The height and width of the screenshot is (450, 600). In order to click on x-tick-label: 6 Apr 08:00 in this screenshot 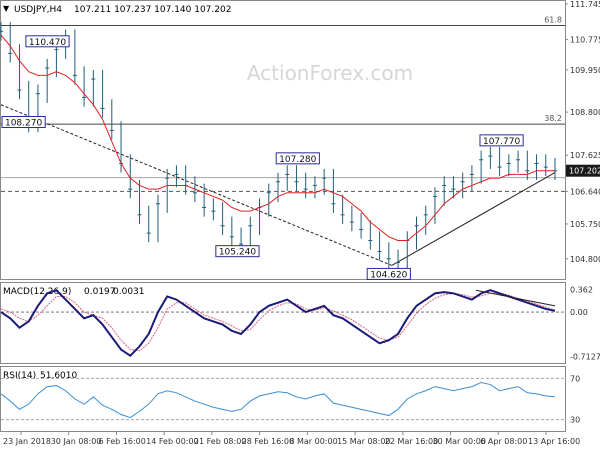, I will do `click(503, 441)`.